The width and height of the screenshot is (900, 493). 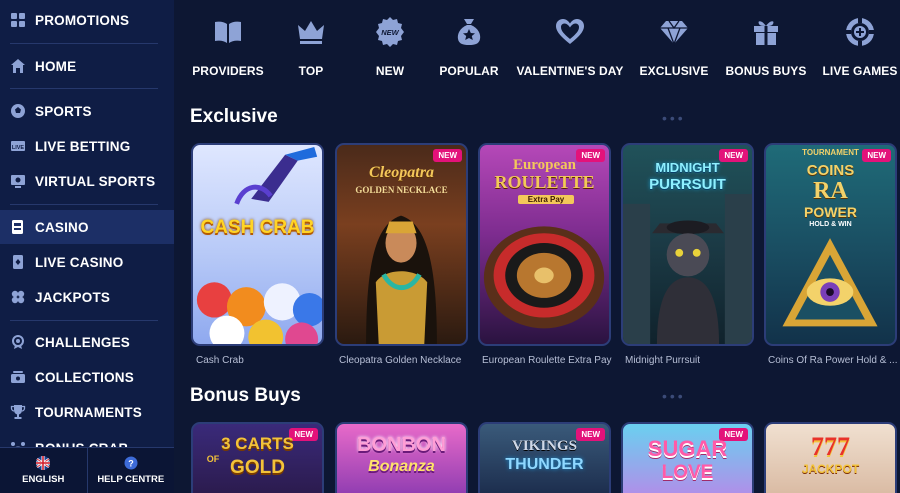 I want to click on game-art-tag: Extra Pay, so click(x=546, y=199).